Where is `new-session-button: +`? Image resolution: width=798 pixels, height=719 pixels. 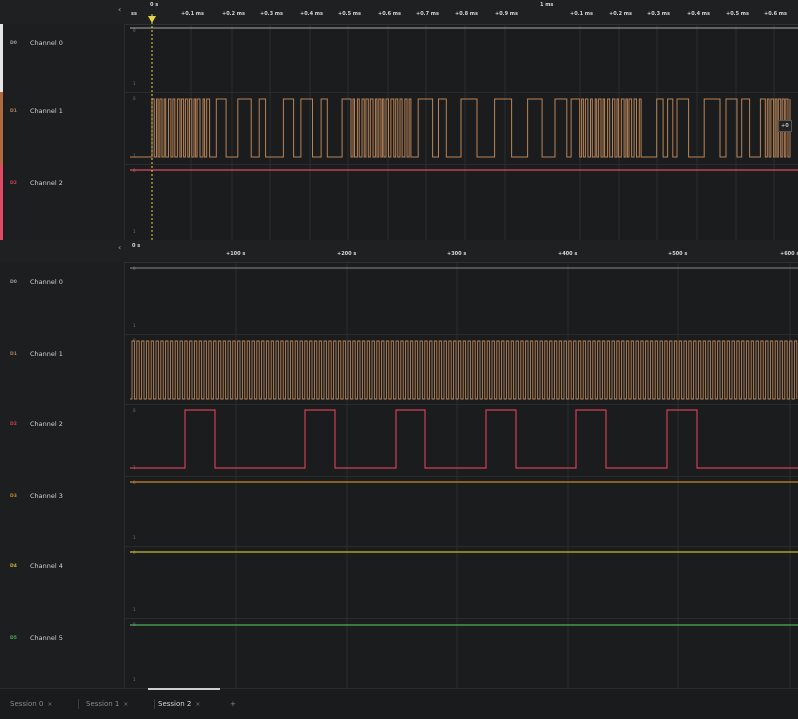 new-session-button: + is located at coordinates (233, 704).